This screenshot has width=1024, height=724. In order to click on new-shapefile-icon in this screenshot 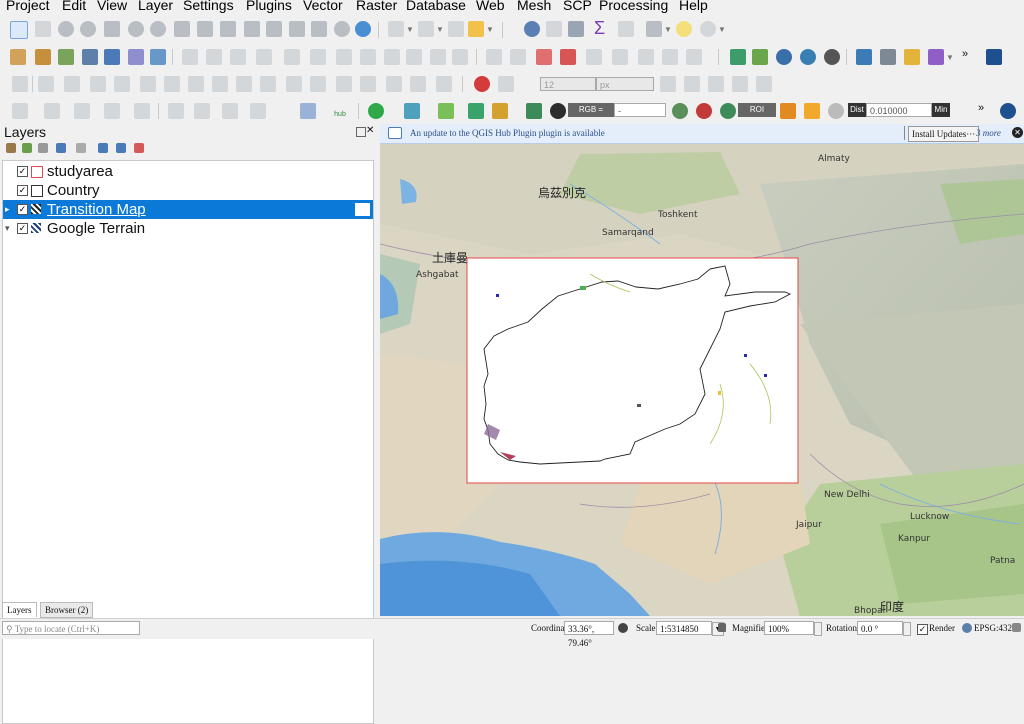, I will do `click(112, 57)`.